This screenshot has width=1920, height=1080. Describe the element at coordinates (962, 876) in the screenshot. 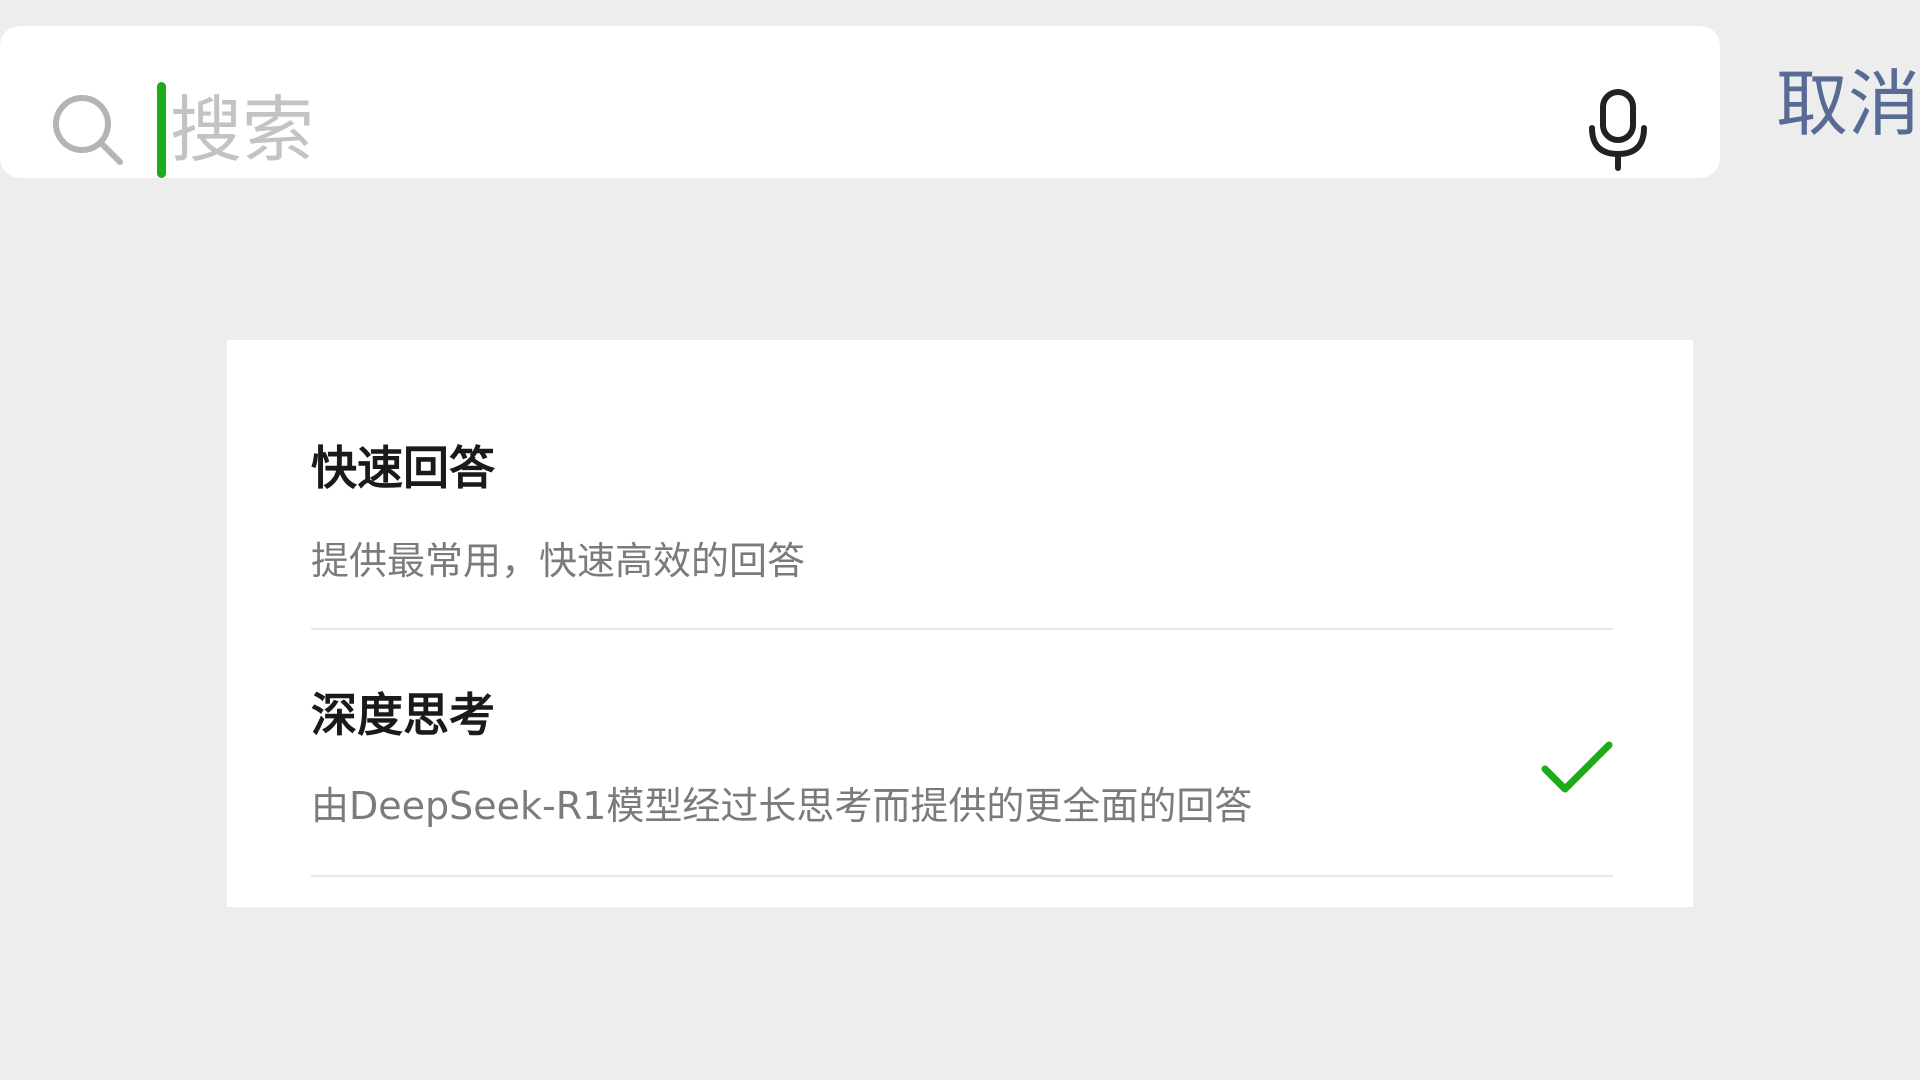

I see `divider` at that location.